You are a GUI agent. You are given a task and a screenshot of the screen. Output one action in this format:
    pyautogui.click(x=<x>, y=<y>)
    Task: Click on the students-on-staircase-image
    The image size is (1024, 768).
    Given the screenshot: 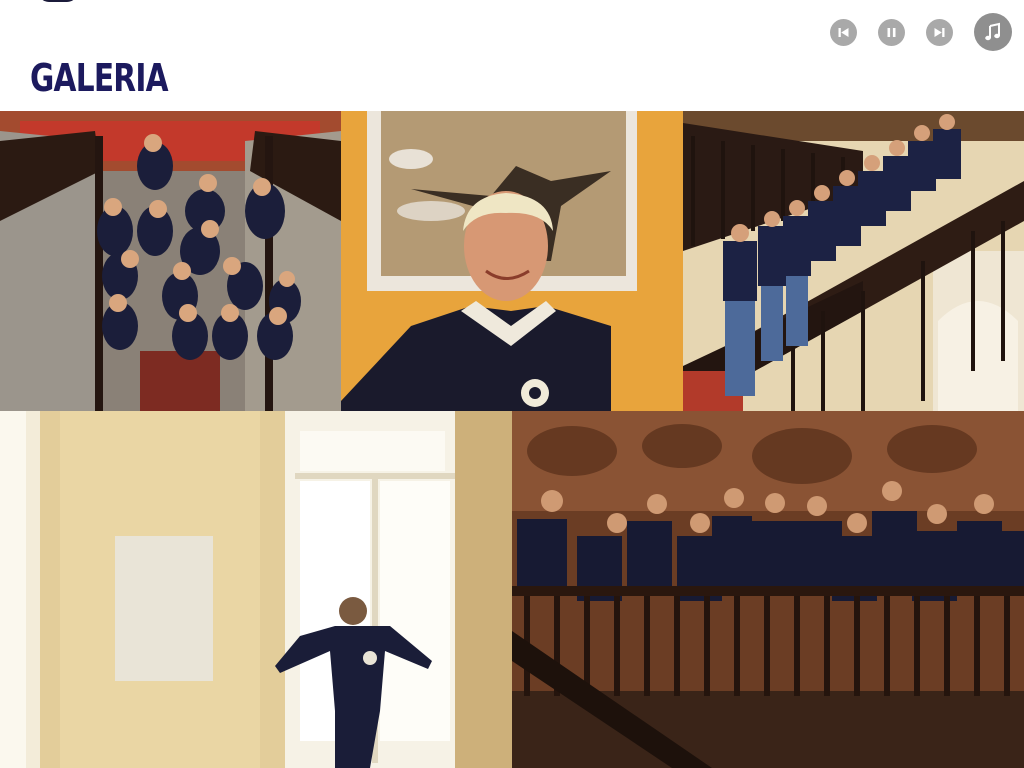 What is the action you would take?
    pyautogui.click(x=853, y=261)
    